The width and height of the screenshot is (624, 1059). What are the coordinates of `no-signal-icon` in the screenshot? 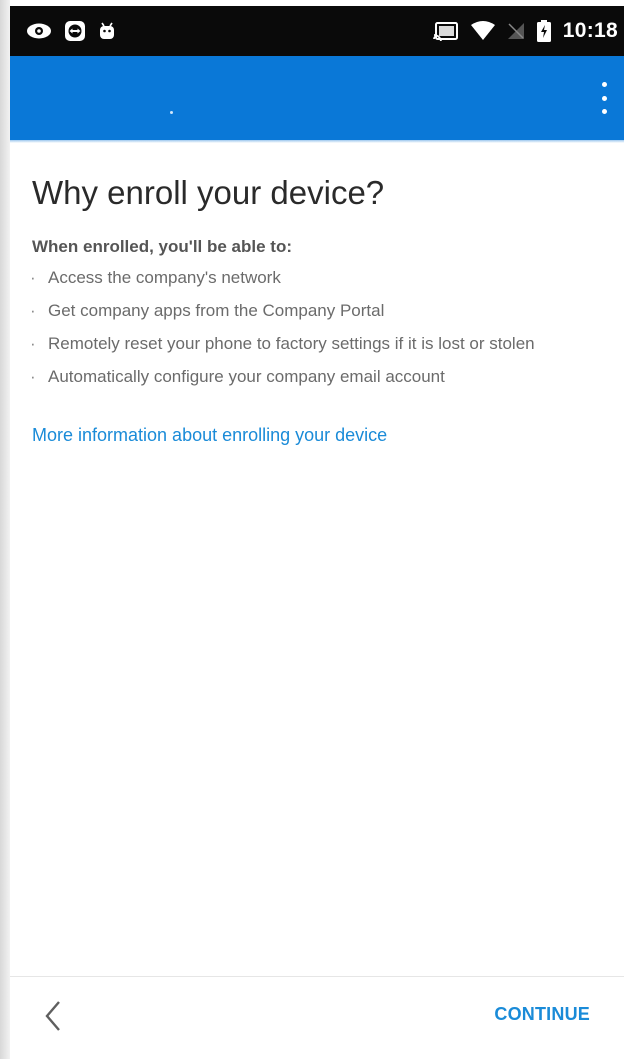 It's located at (516, 31).